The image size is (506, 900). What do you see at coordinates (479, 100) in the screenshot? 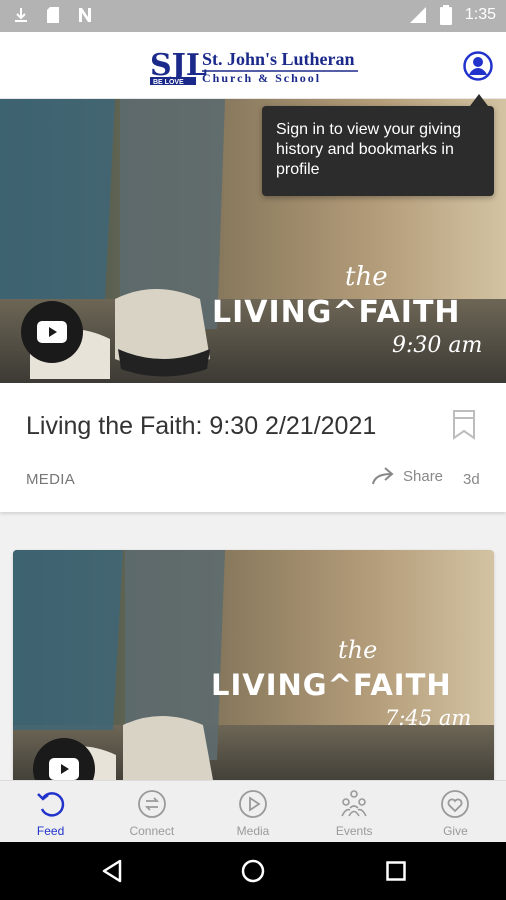
I see `tooltip-arrow` at bounding box center [479, 100].